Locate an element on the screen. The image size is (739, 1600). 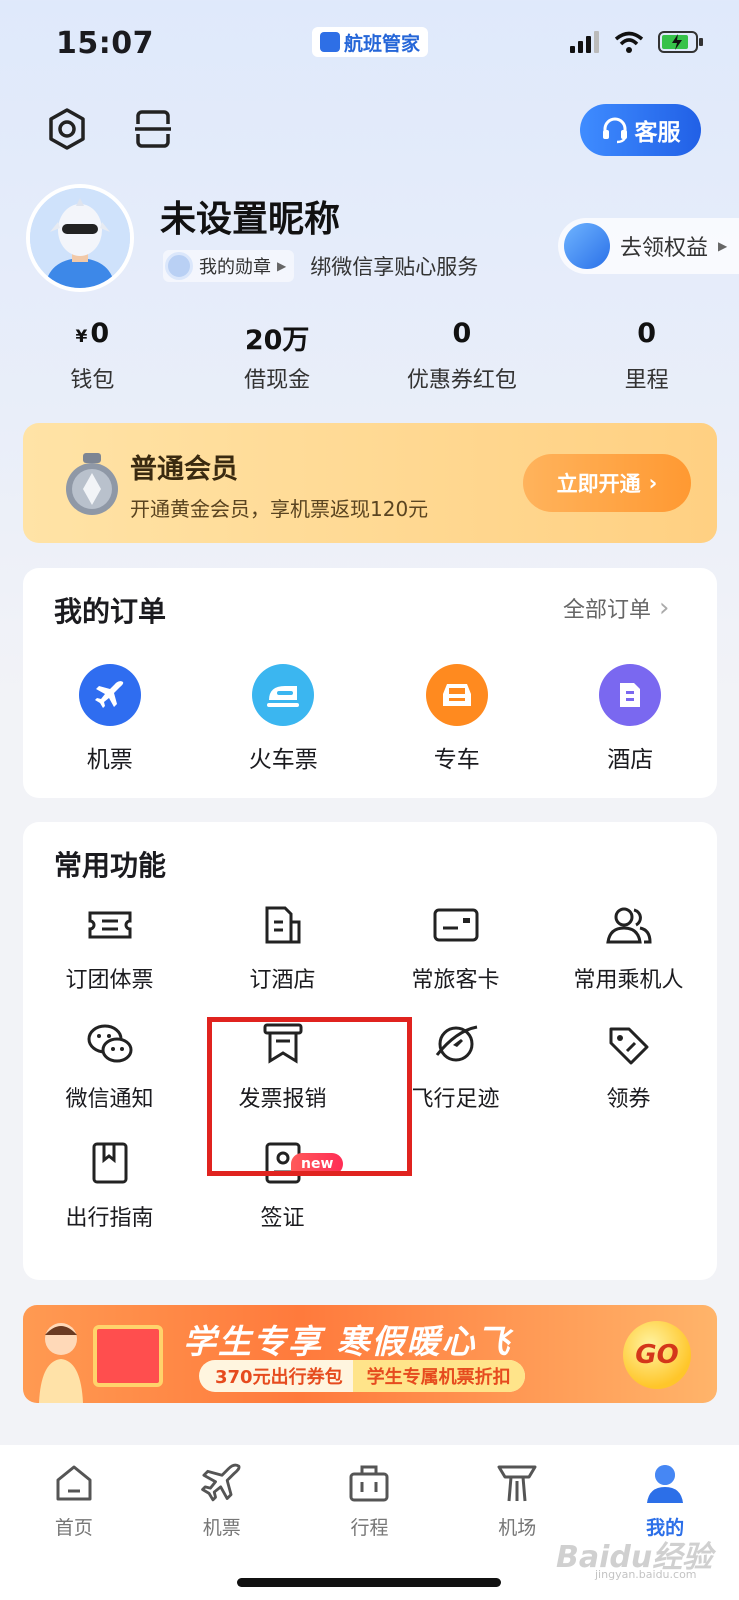
status-time: 15:07 is located at coordinates (105, 43).